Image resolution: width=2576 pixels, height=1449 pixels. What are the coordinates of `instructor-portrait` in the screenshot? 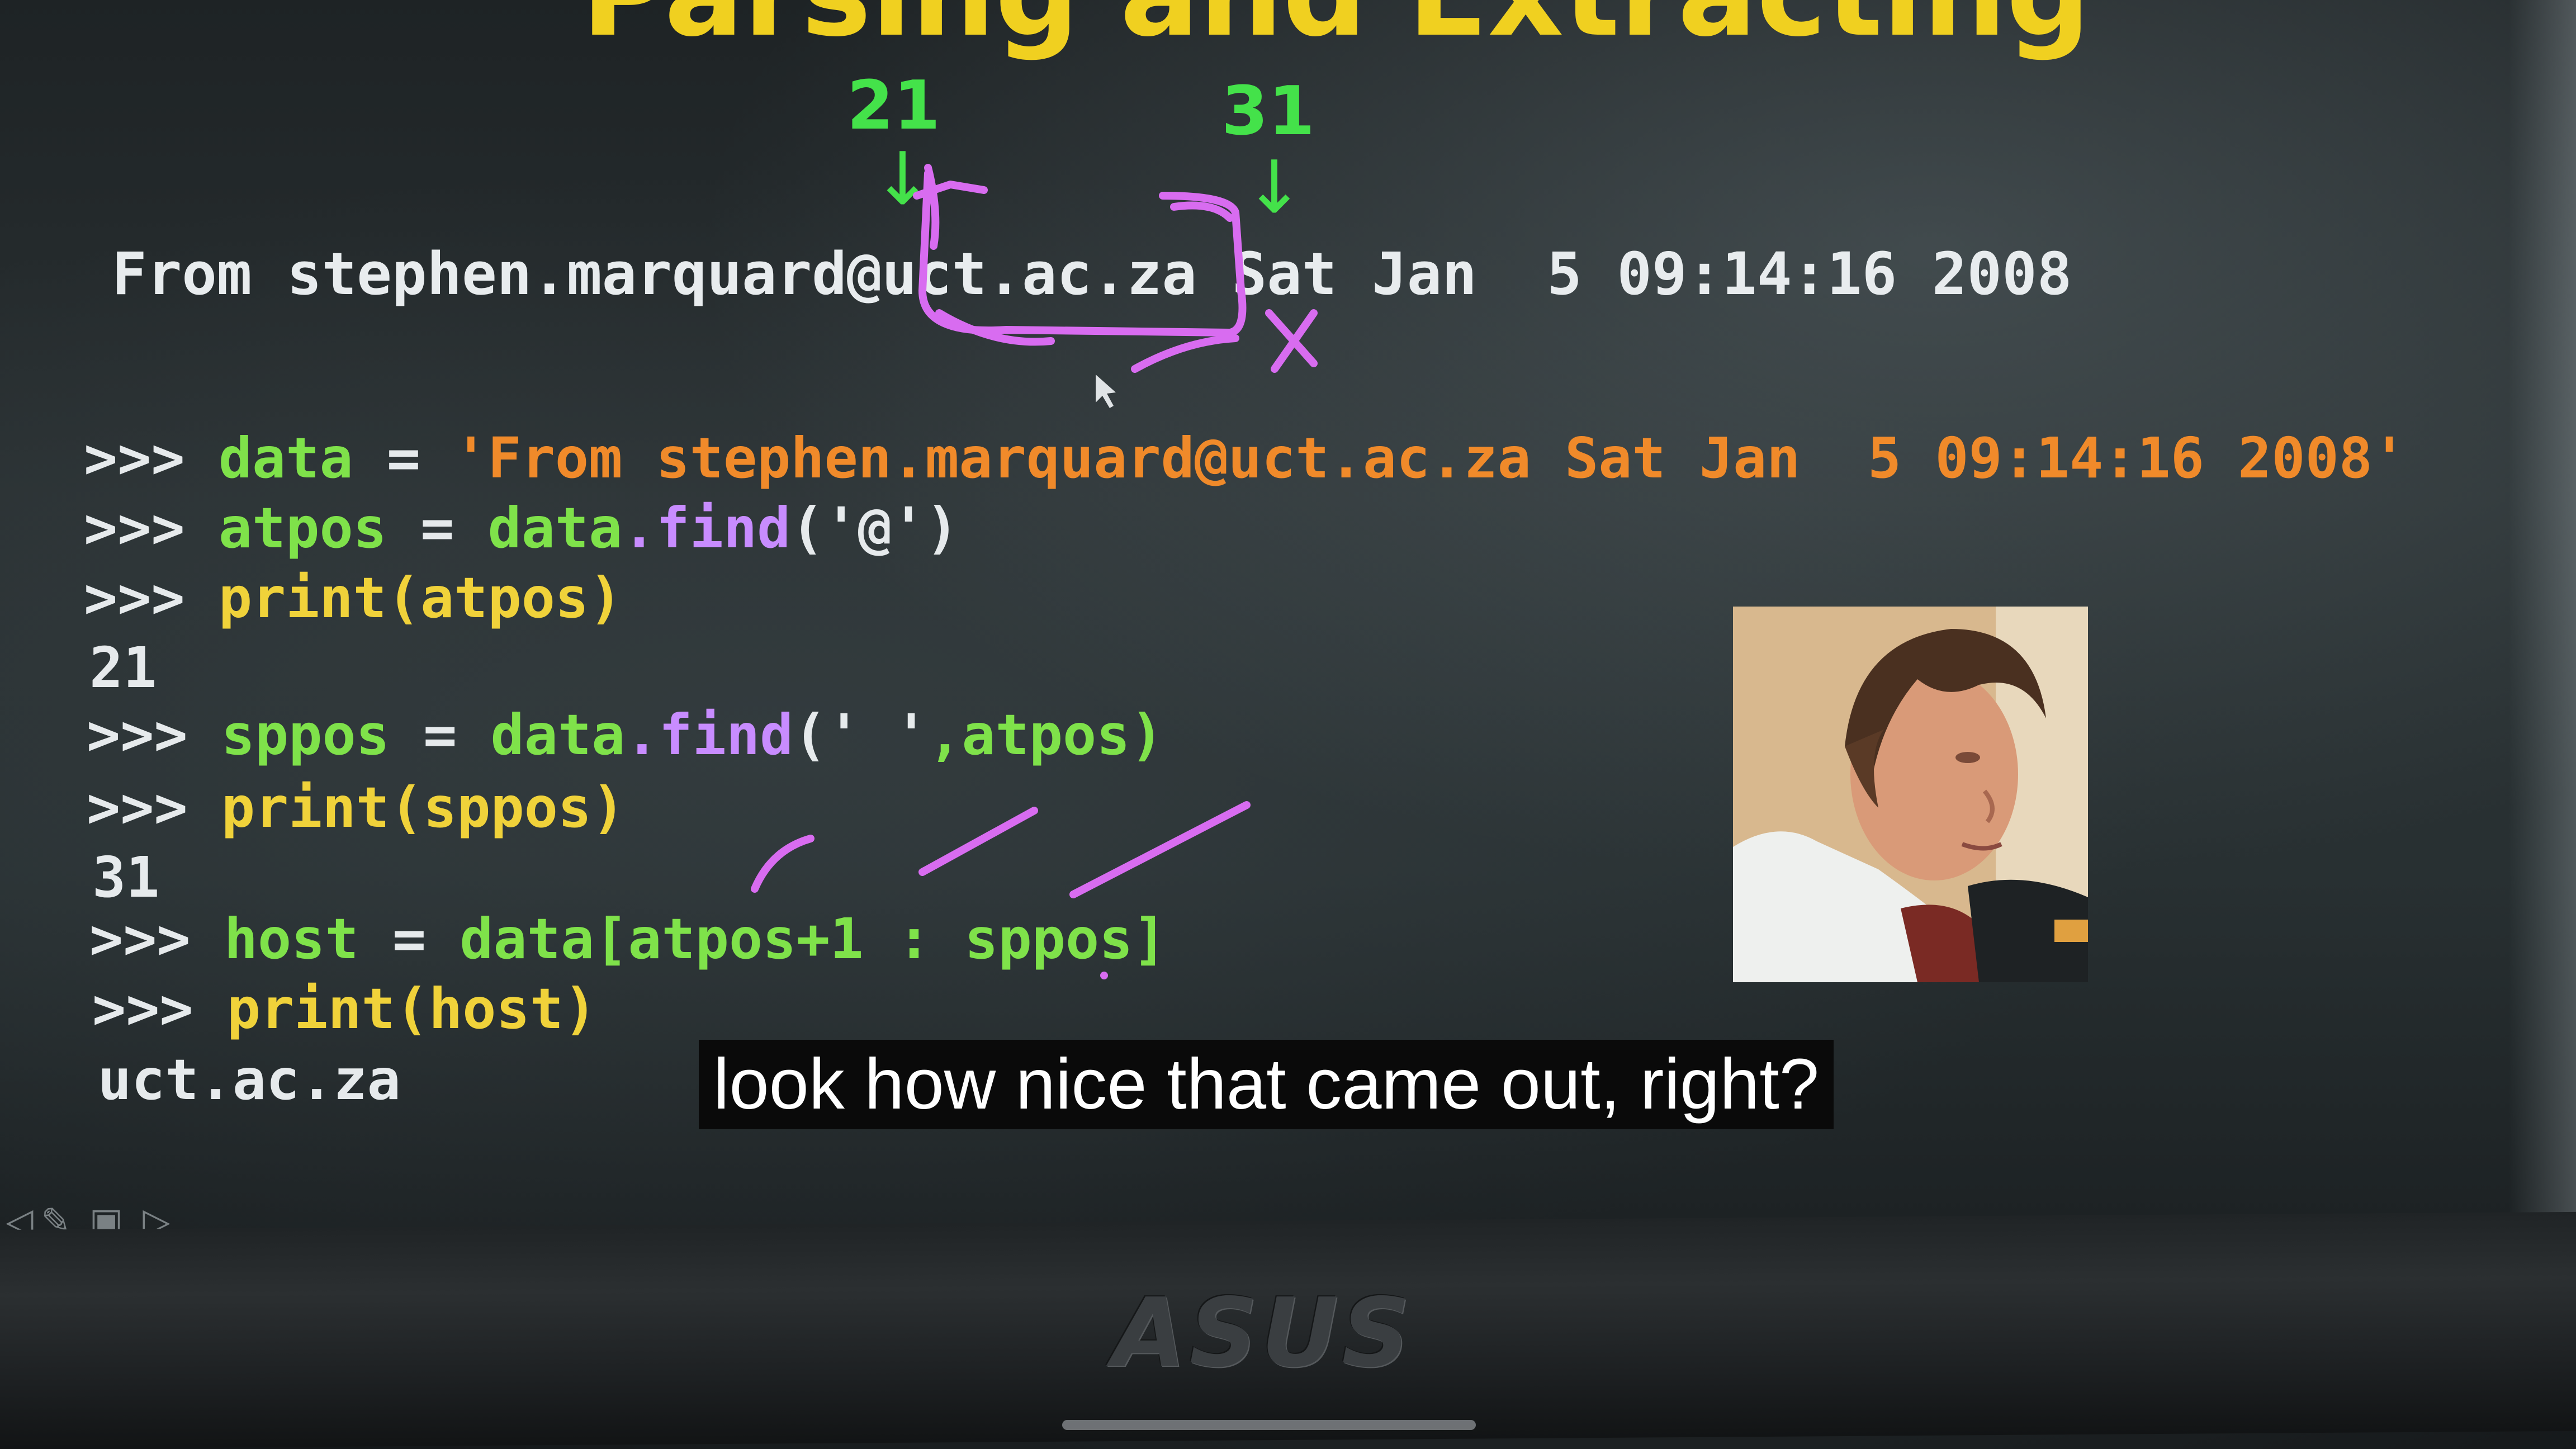 It's located at (1911, 794).